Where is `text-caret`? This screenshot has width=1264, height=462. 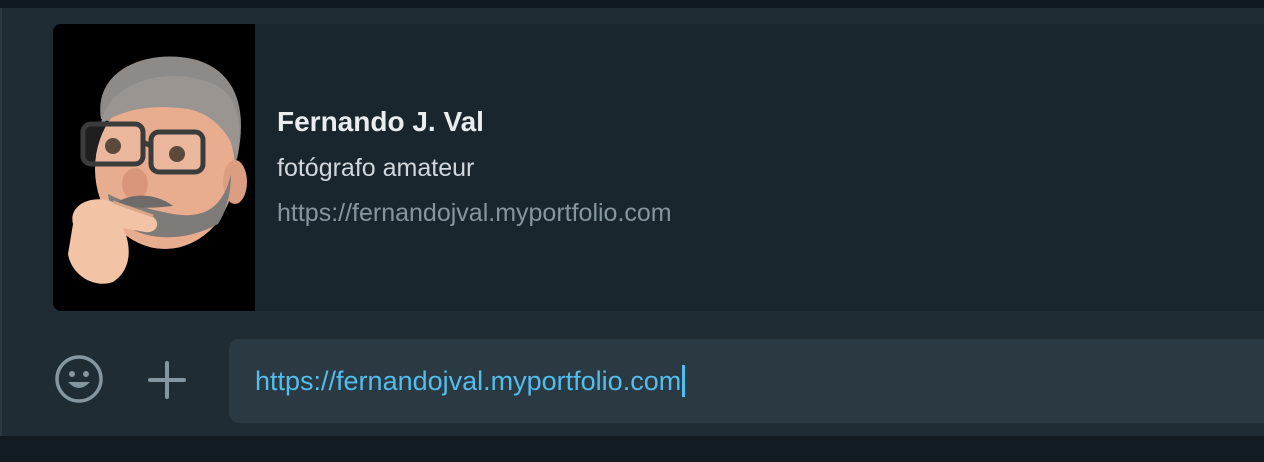 text-caret is located at coordinates (684, 381).